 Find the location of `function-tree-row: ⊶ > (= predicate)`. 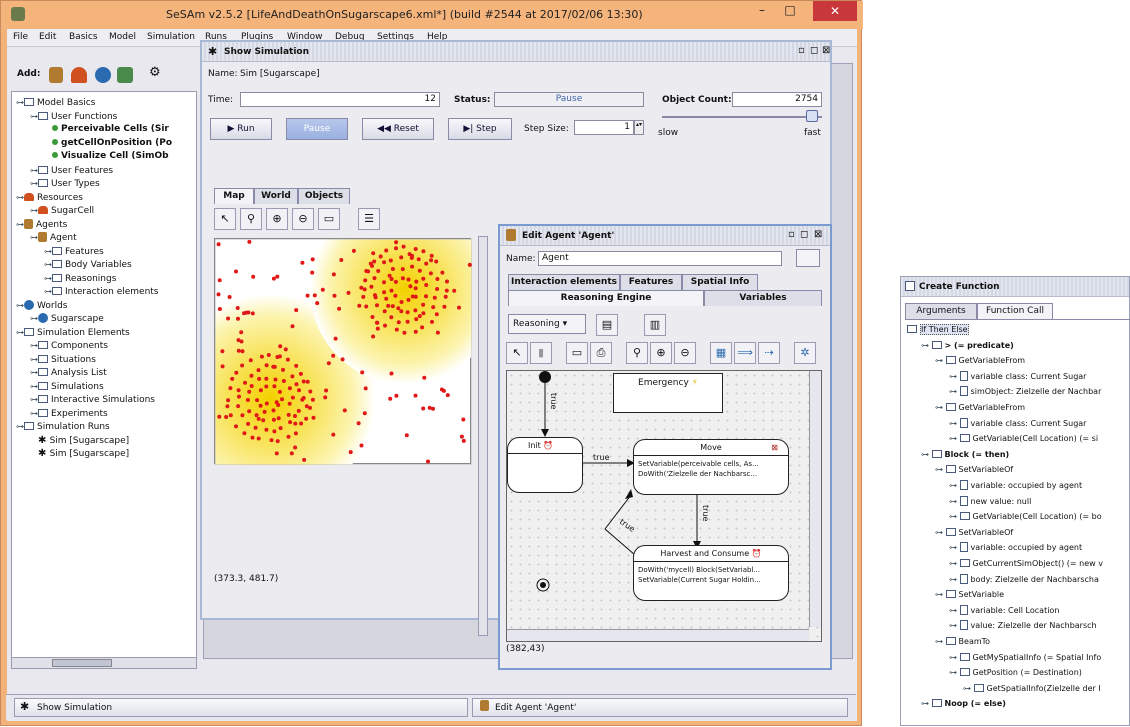

function-tree-row: ⊶ > (= predicate) is located at coordinates (967, 345).